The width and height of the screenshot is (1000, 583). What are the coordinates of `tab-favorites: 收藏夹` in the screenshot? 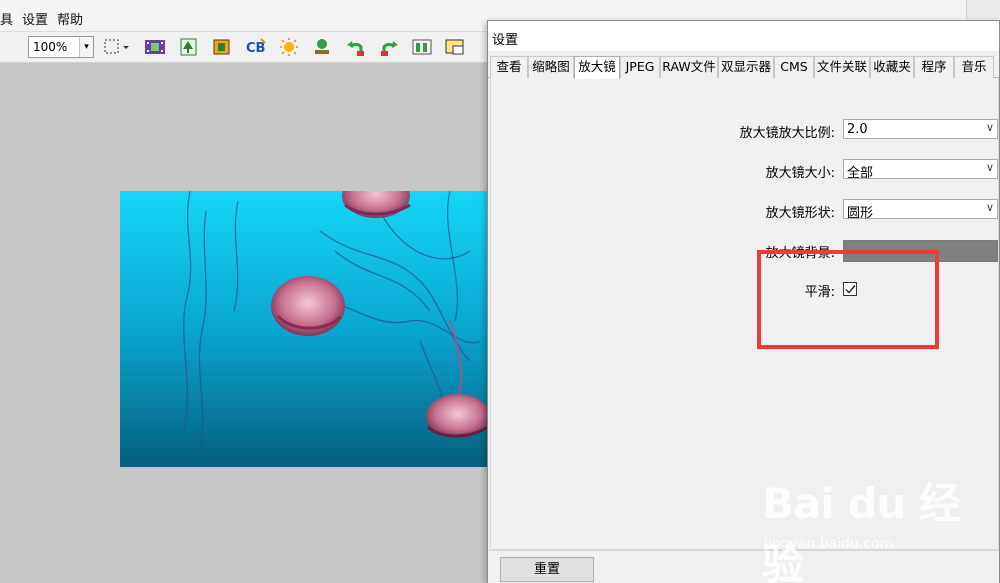 It's located at (892, 67).